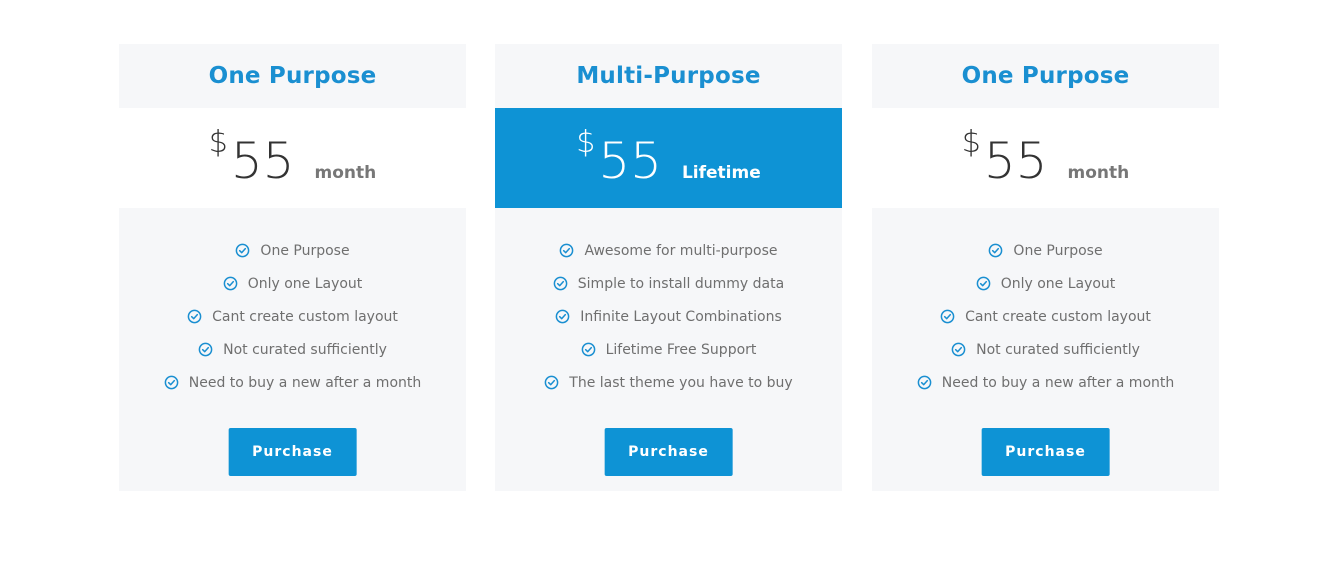 This screenshot has width=1323, height=561. I want to click on price-period: Lifetime, so click(721, 173).